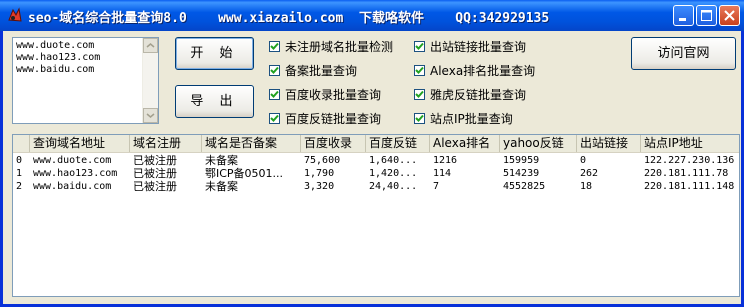  What do you see at coordinates (319, 173) in the screenshot?
I see `cell-baidu-index: 1,790` at bounding box center [319, 173].